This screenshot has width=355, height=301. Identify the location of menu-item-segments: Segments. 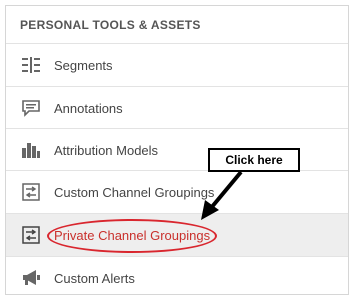
(177, 64).